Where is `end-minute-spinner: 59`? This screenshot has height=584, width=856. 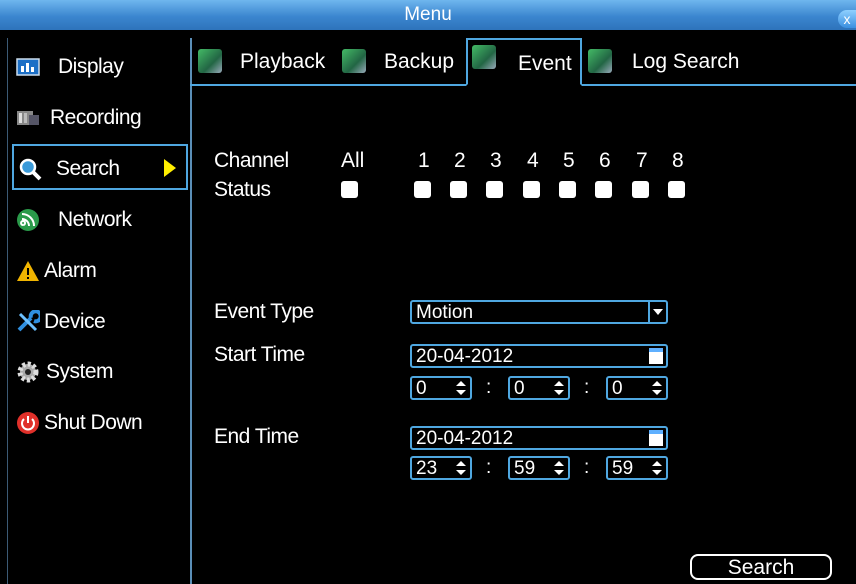 end-minute-spinner: 59 is located at coordinates (539, 468).